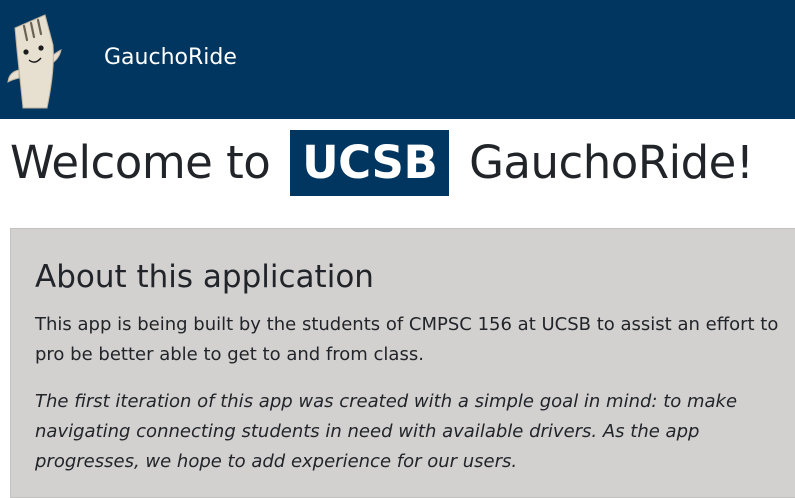 The image size is (795, 498). I want to click on page-title: Welcome to UCSB GauchoRide!, so click(382, 163).